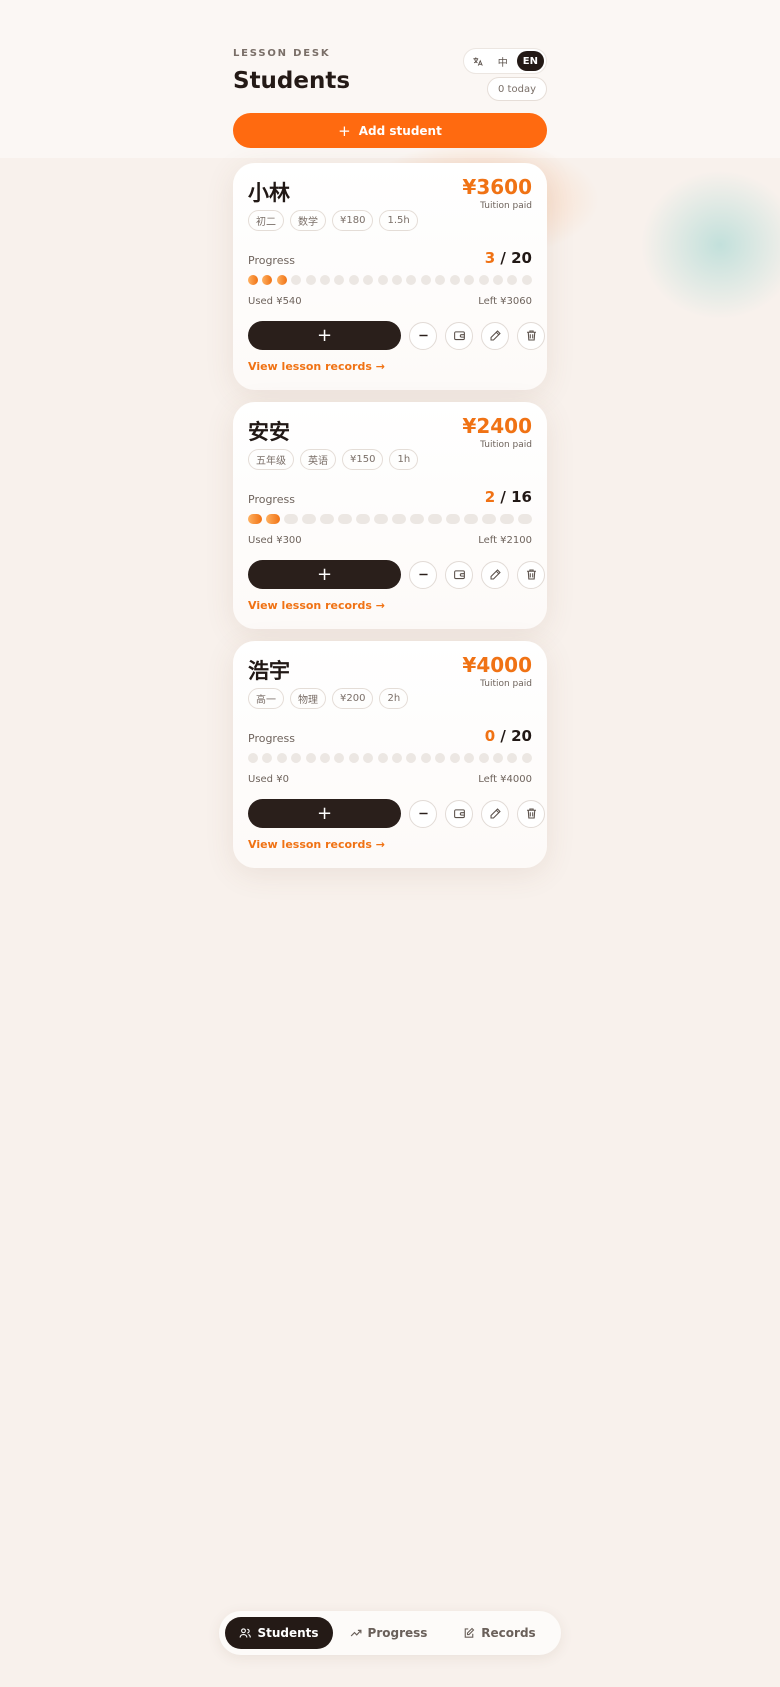  I want to click on decorative-glow-teal, so click(710, 245).